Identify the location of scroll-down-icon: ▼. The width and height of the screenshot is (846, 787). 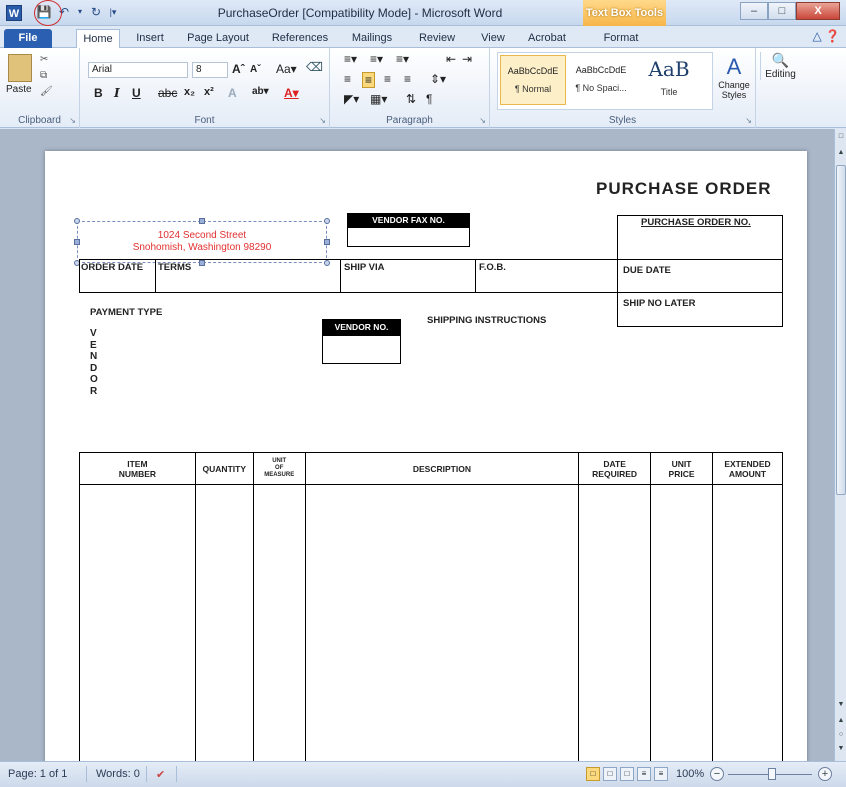
(841, 704).